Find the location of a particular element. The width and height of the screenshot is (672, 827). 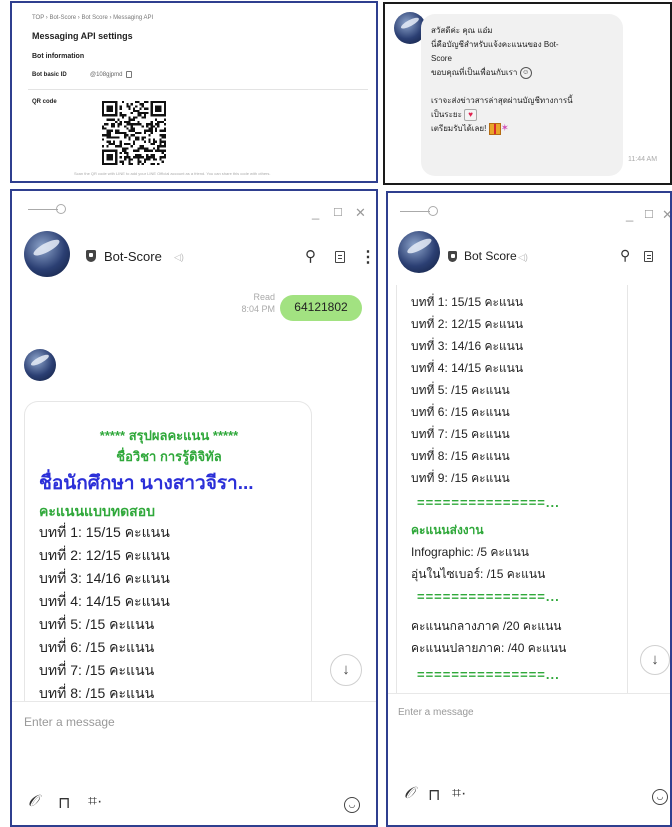

divider is located at coordinates (198, 89).